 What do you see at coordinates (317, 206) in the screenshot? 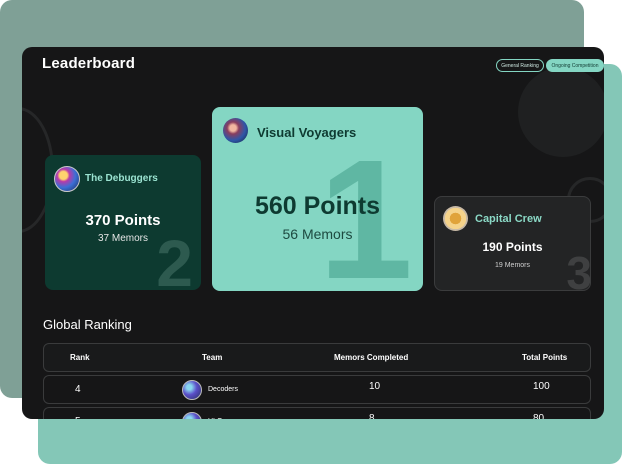
I see `team-points: 560 Points` at bounding box center [317, 206].